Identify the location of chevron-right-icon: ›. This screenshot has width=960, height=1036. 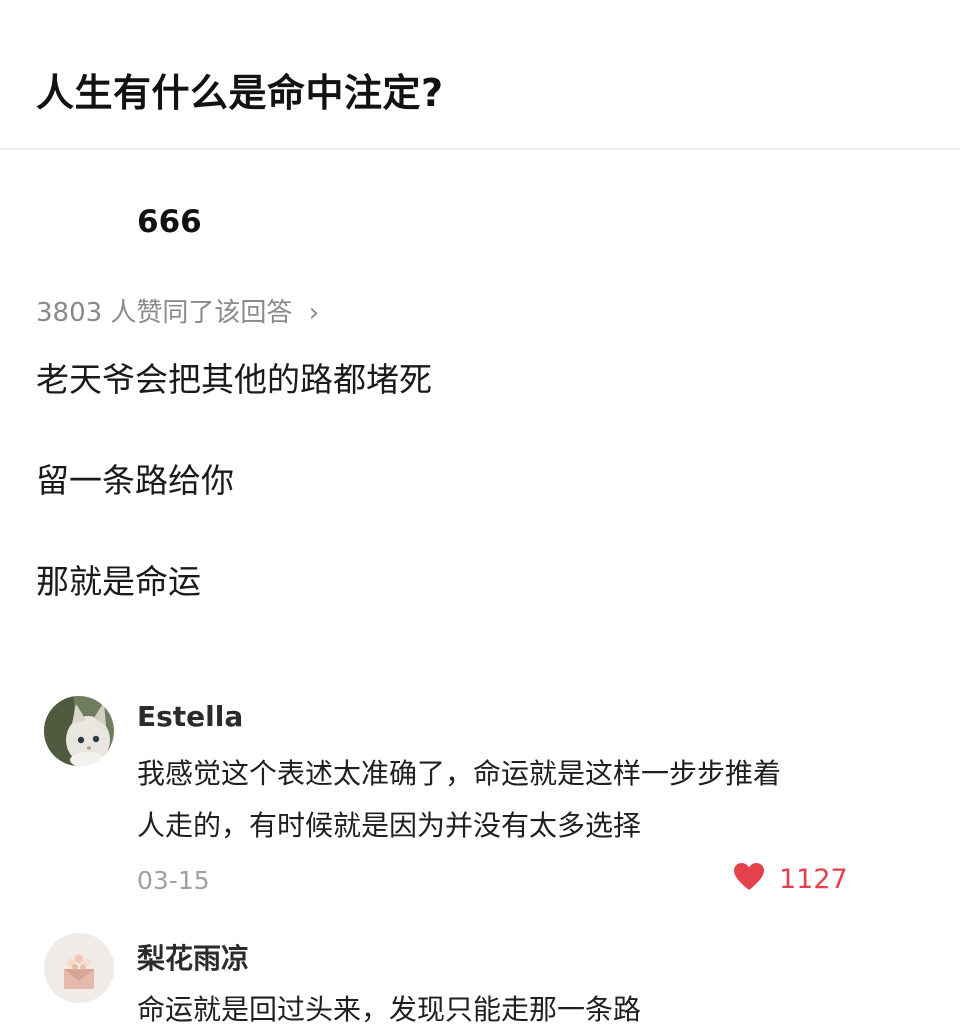
(314, 313).